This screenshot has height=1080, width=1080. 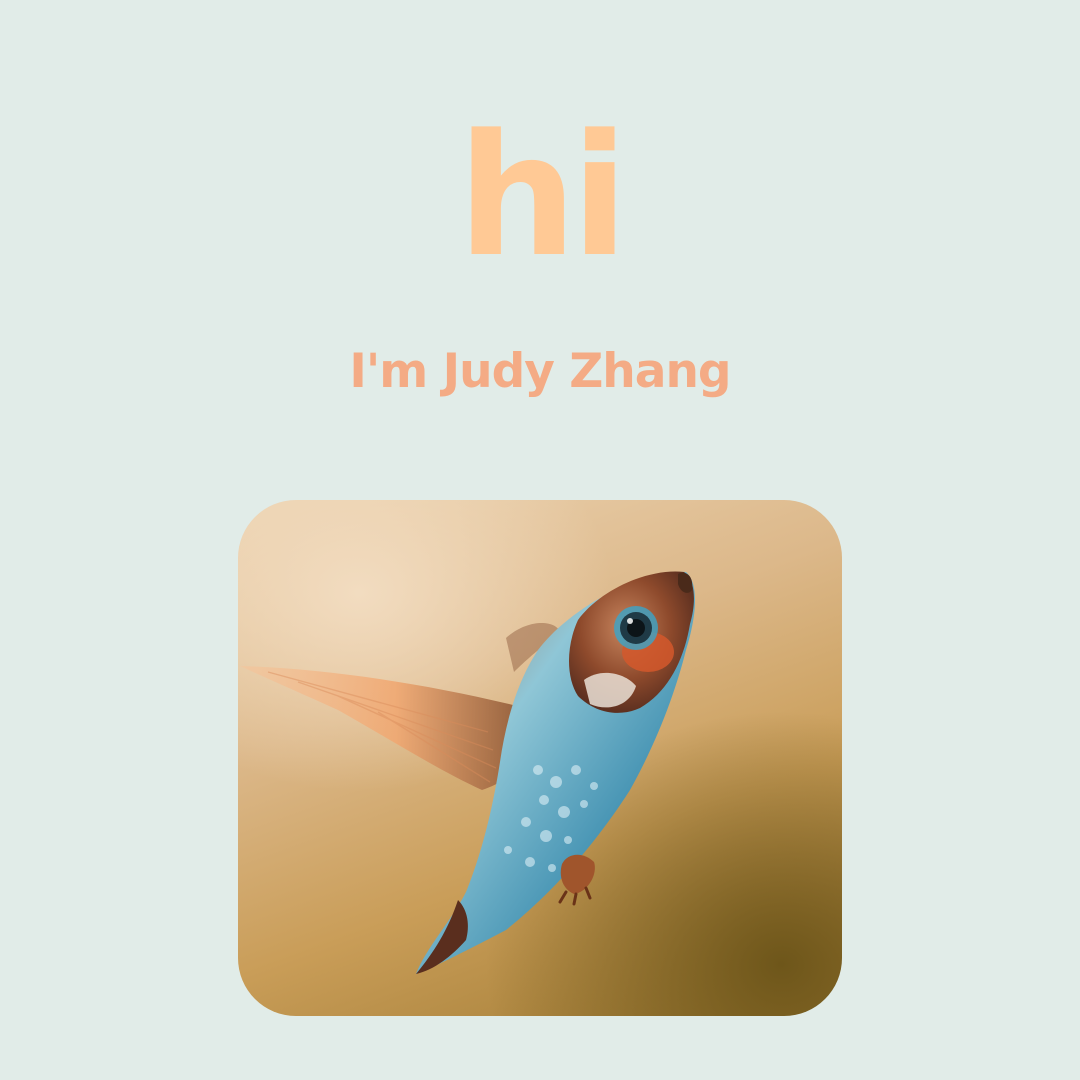 What do you see at coordinates (542, 196) in the screenshot?
I see `hero-greeting: hi` at bounding box center [542, 196].